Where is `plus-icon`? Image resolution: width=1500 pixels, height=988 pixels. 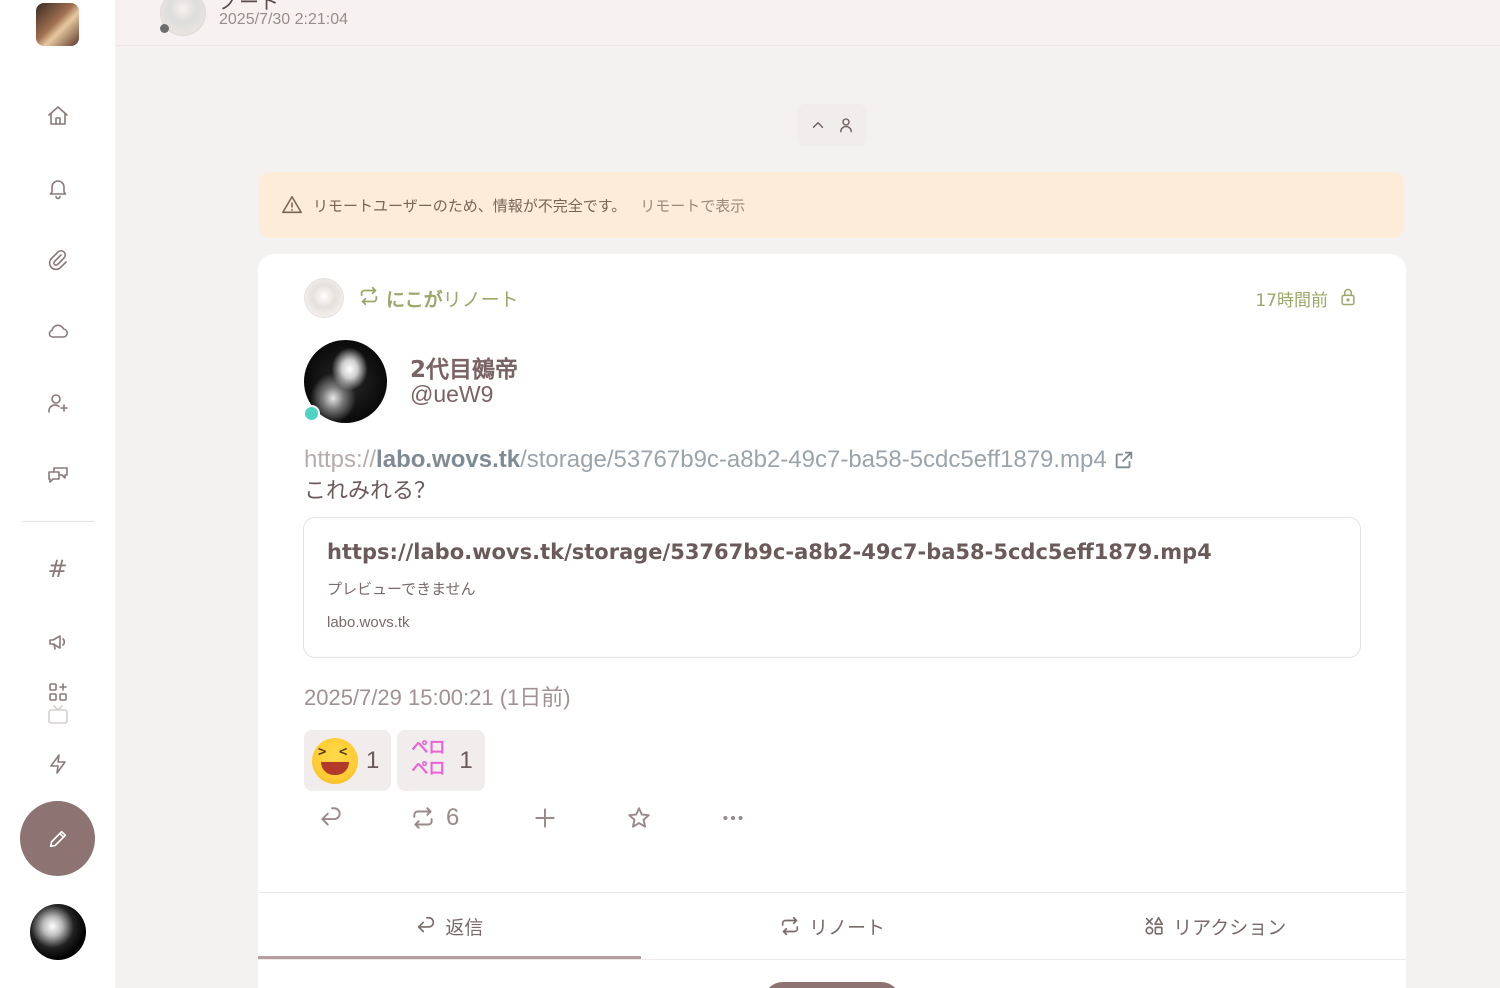 plus-icon is located at coordinates (545, 818).